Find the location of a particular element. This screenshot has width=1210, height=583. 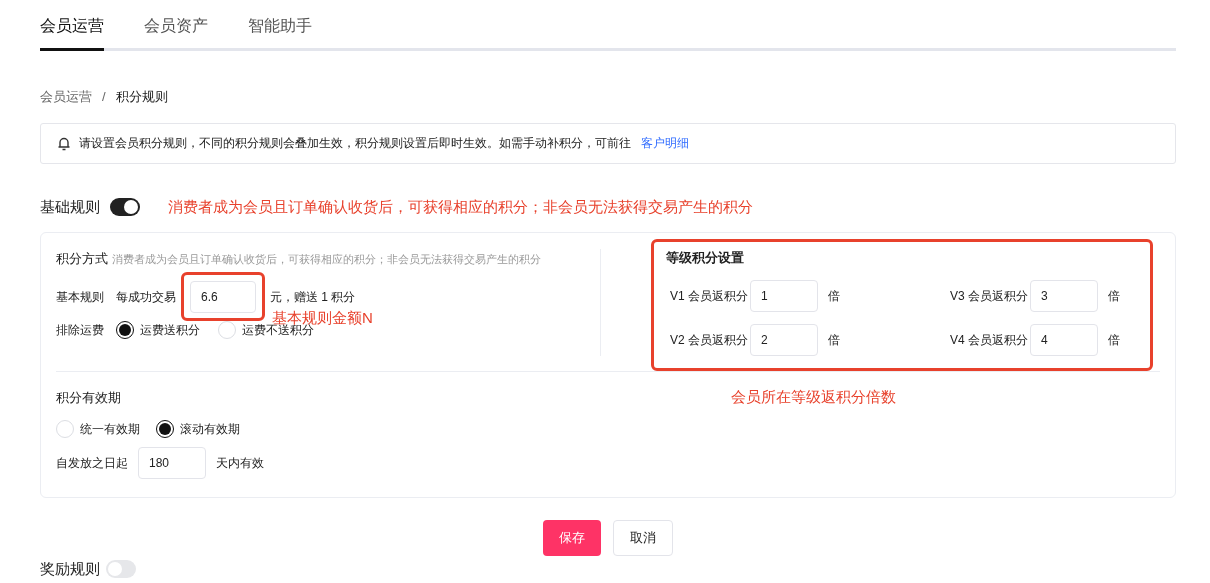

radio-label: 统一有效期 is located at coordinates (110, 429).